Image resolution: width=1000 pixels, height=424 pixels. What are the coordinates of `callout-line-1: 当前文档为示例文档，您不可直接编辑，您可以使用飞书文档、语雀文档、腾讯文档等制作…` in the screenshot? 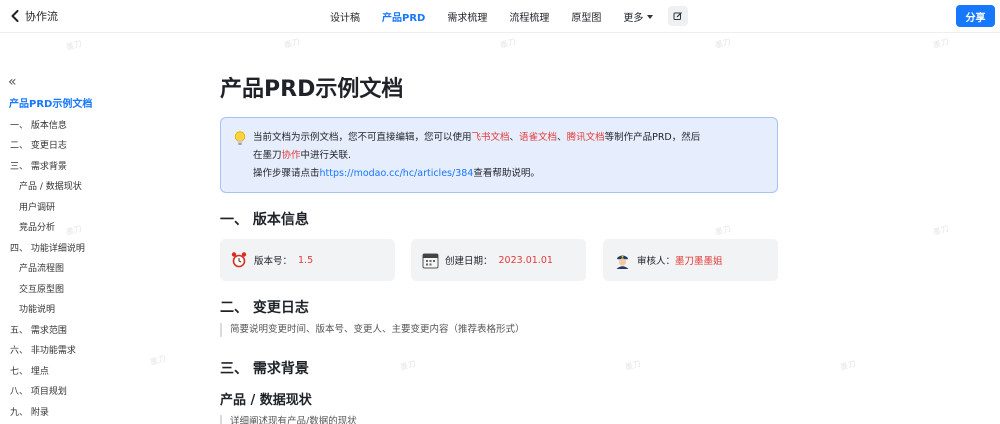 It's located at (476, 138).